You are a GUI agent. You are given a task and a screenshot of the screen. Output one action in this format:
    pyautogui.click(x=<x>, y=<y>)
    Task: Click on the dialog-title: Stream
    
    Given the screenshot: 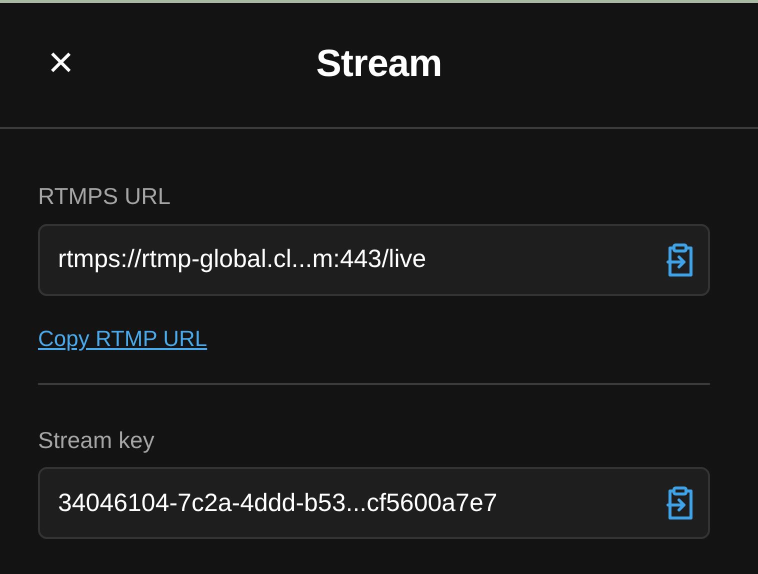 What is the action you would take?
    pyautogui.click(x=379, y=65)
    